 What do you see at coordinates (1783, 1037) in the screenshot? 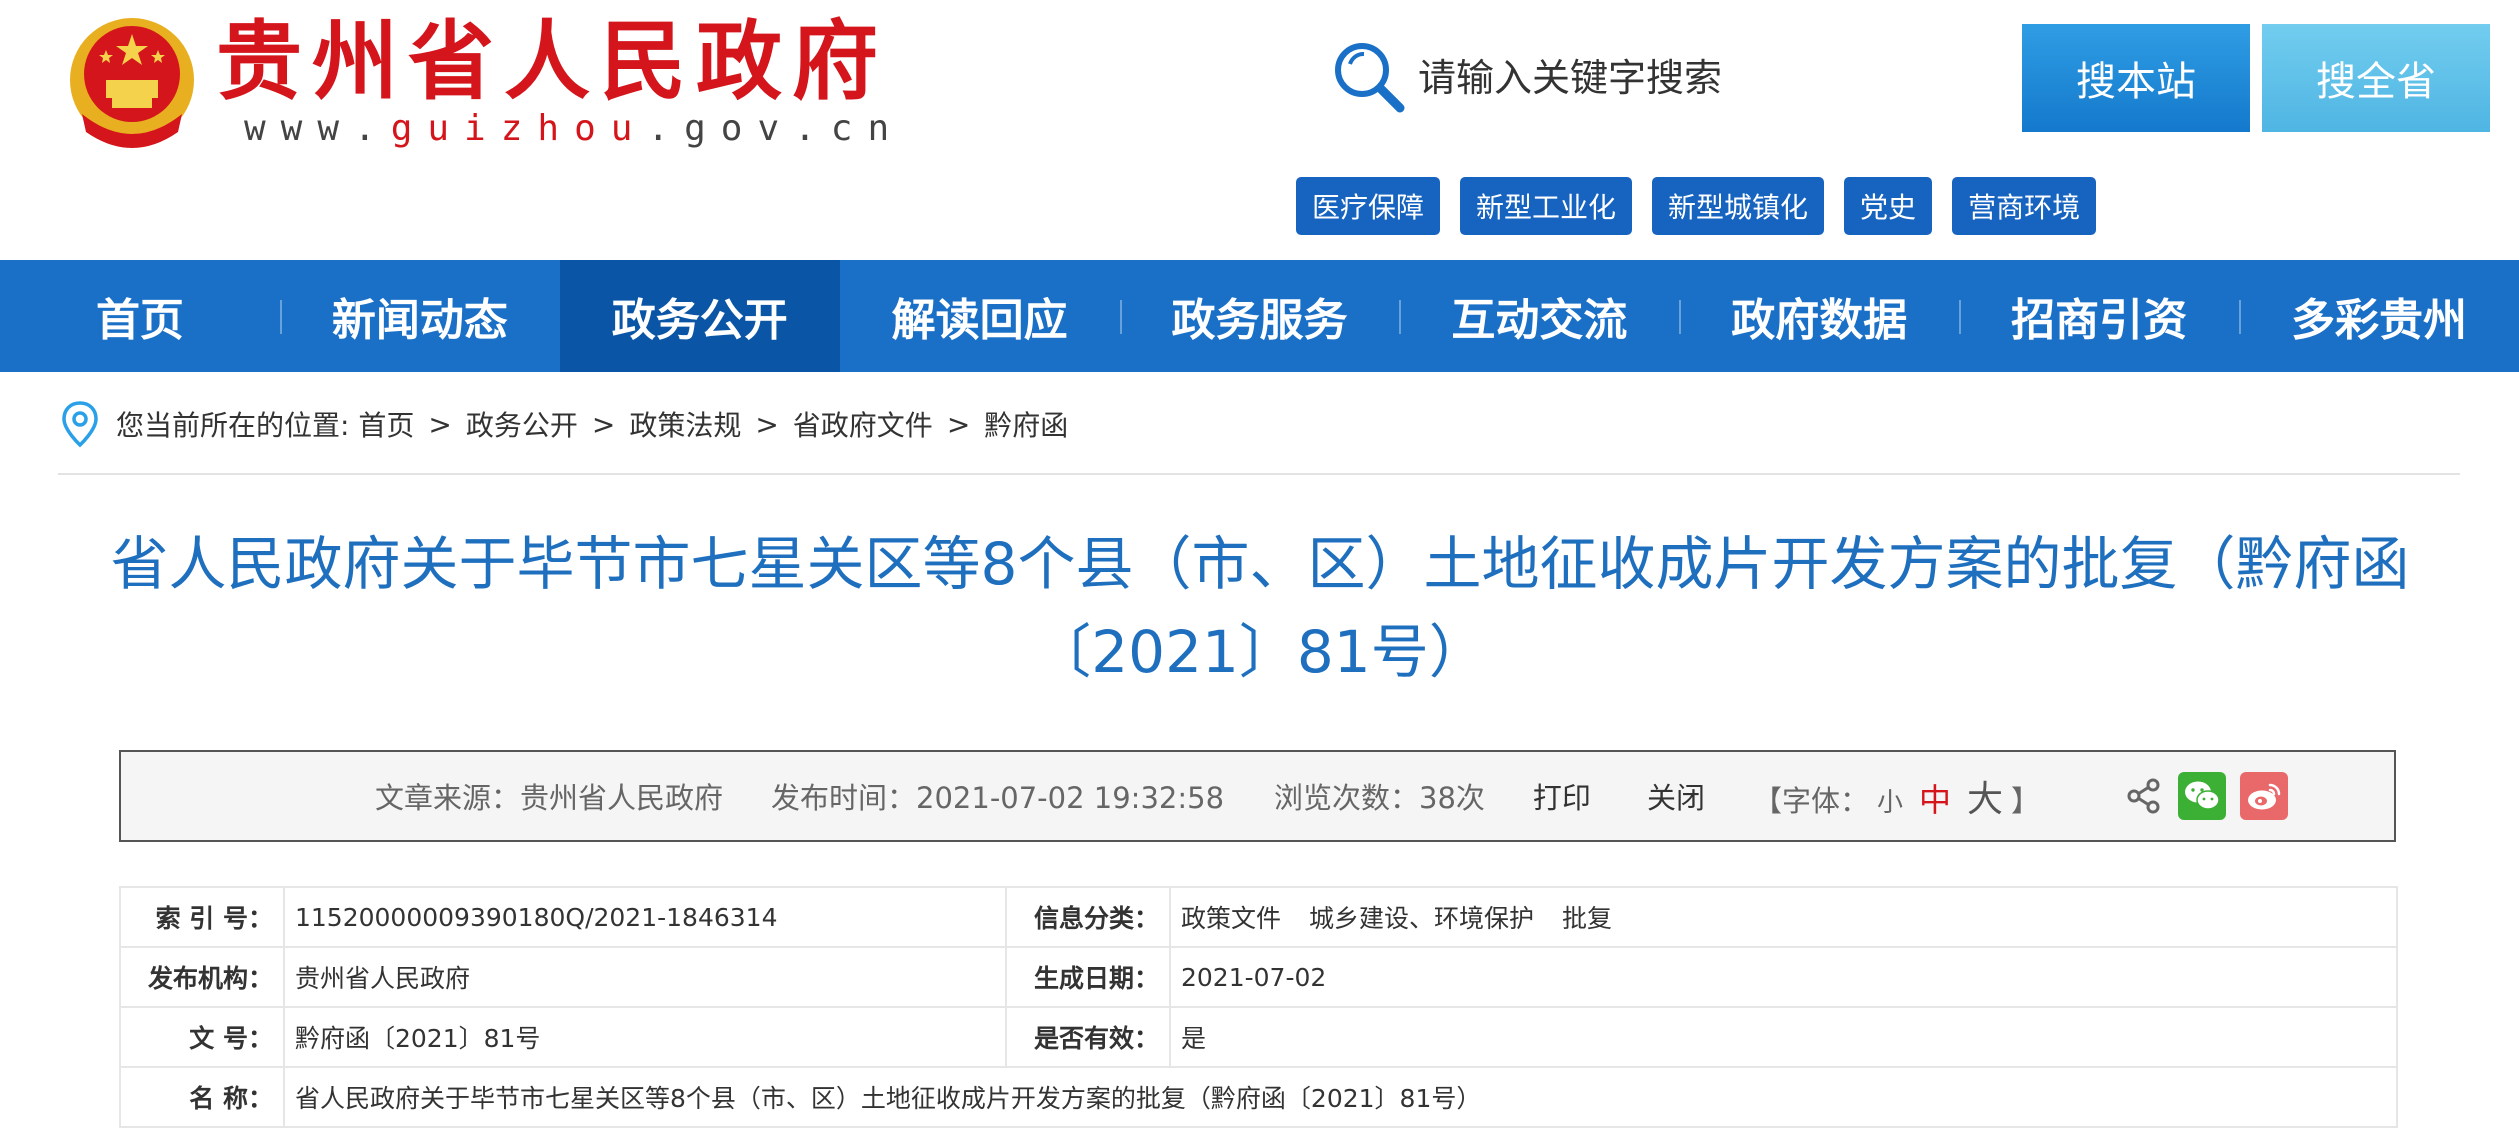
I see `validity-value: 是` at bounding box center [1783, 1037].